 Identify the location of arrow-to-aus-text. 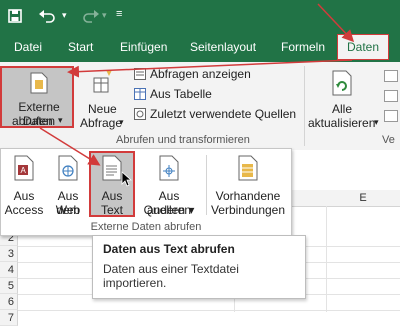
(70, 146).